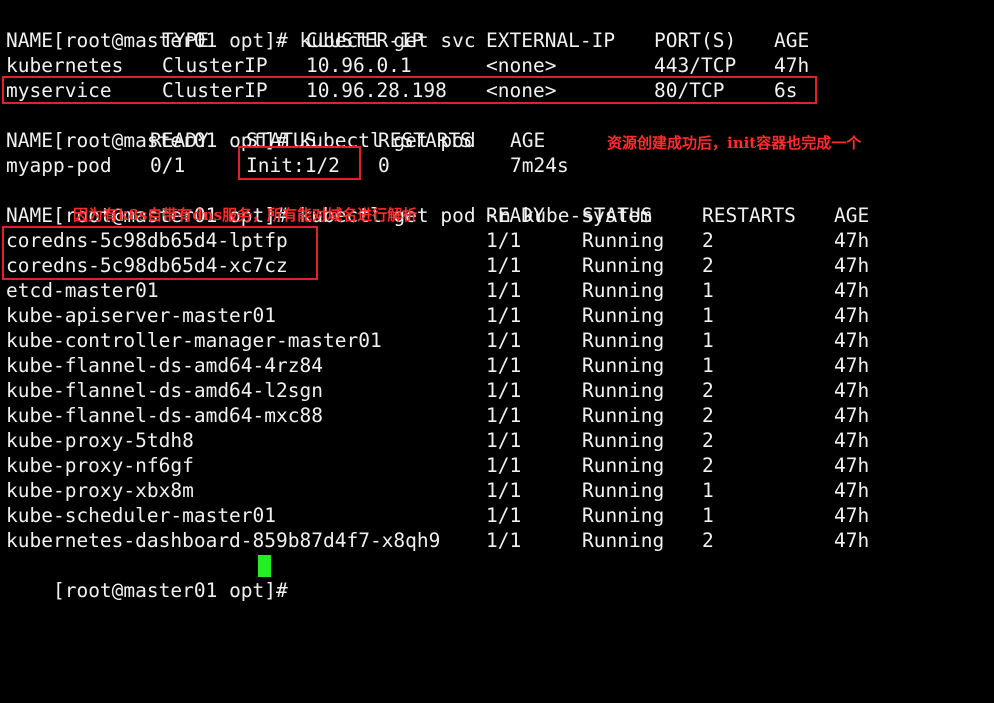 This screenshot has height=703, width=994. What do you see at coordinates (168, 165) in the screenshot?
I see `pod-ready: 0/1` at bounding box center [168, 165].